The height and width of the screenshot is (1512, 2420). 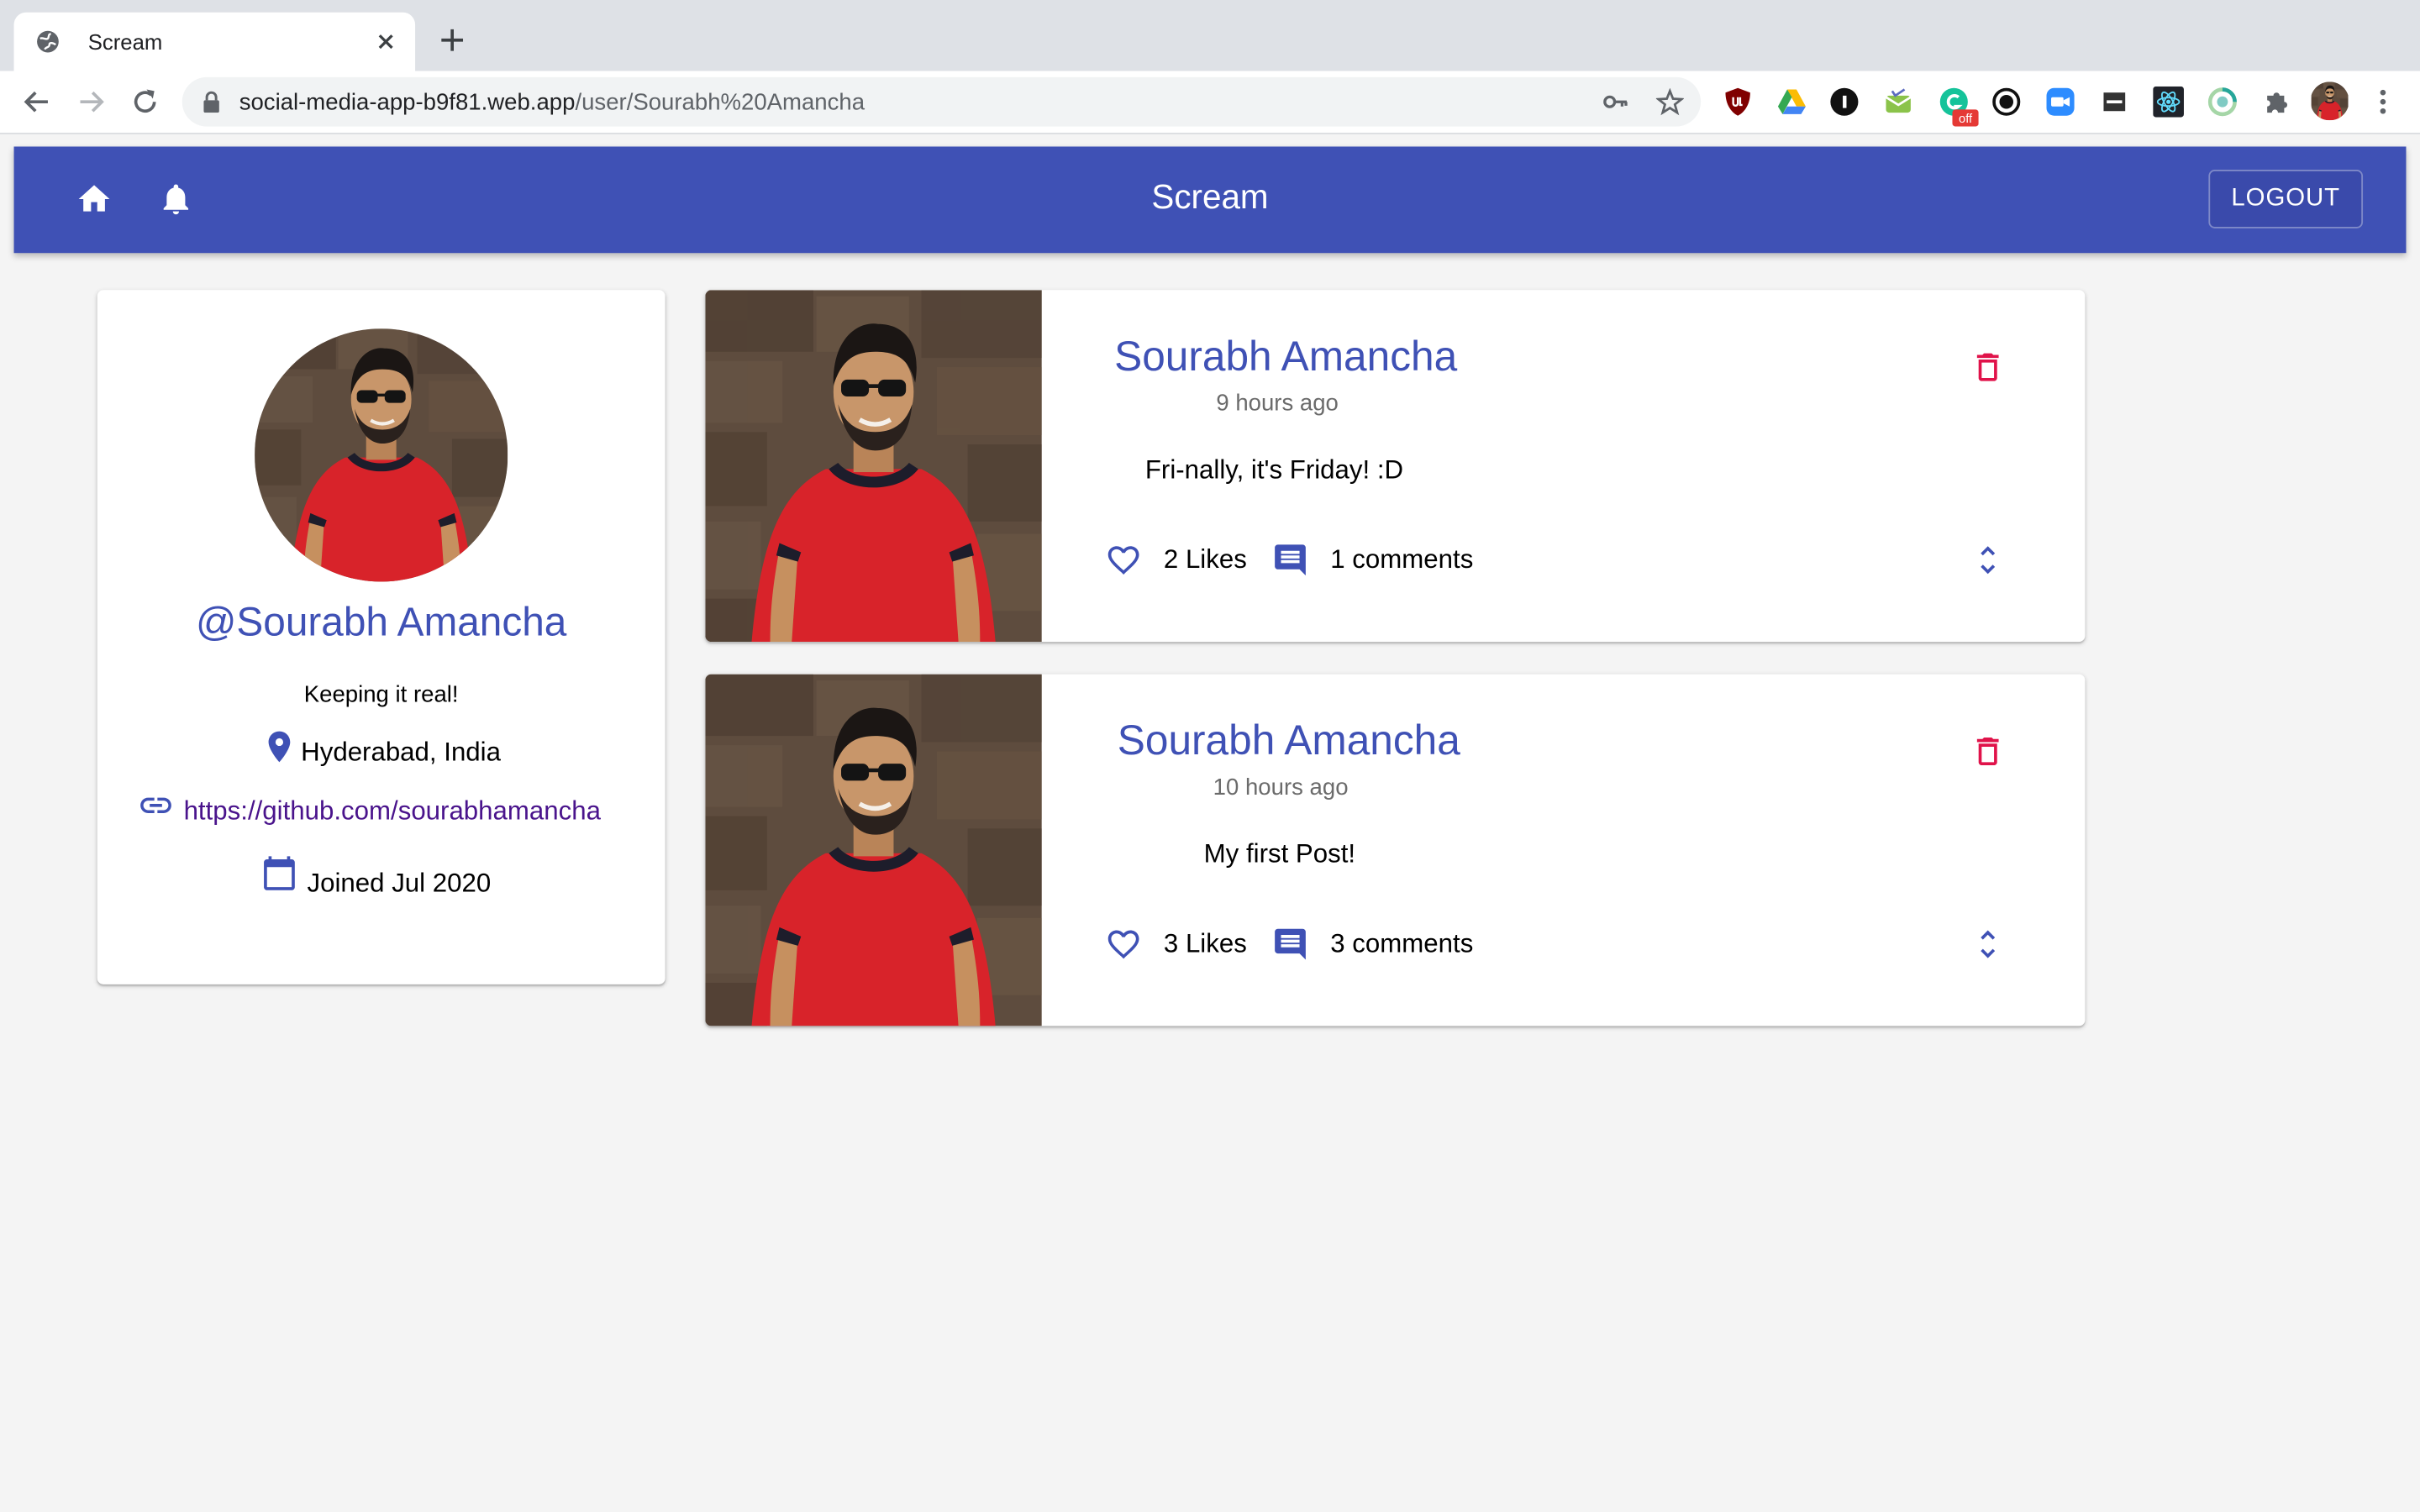 What do you see at coordinates (1205, 559) in the screenshot?
I see `like-count: 2 Likes` at bounding box center [1205, 559].